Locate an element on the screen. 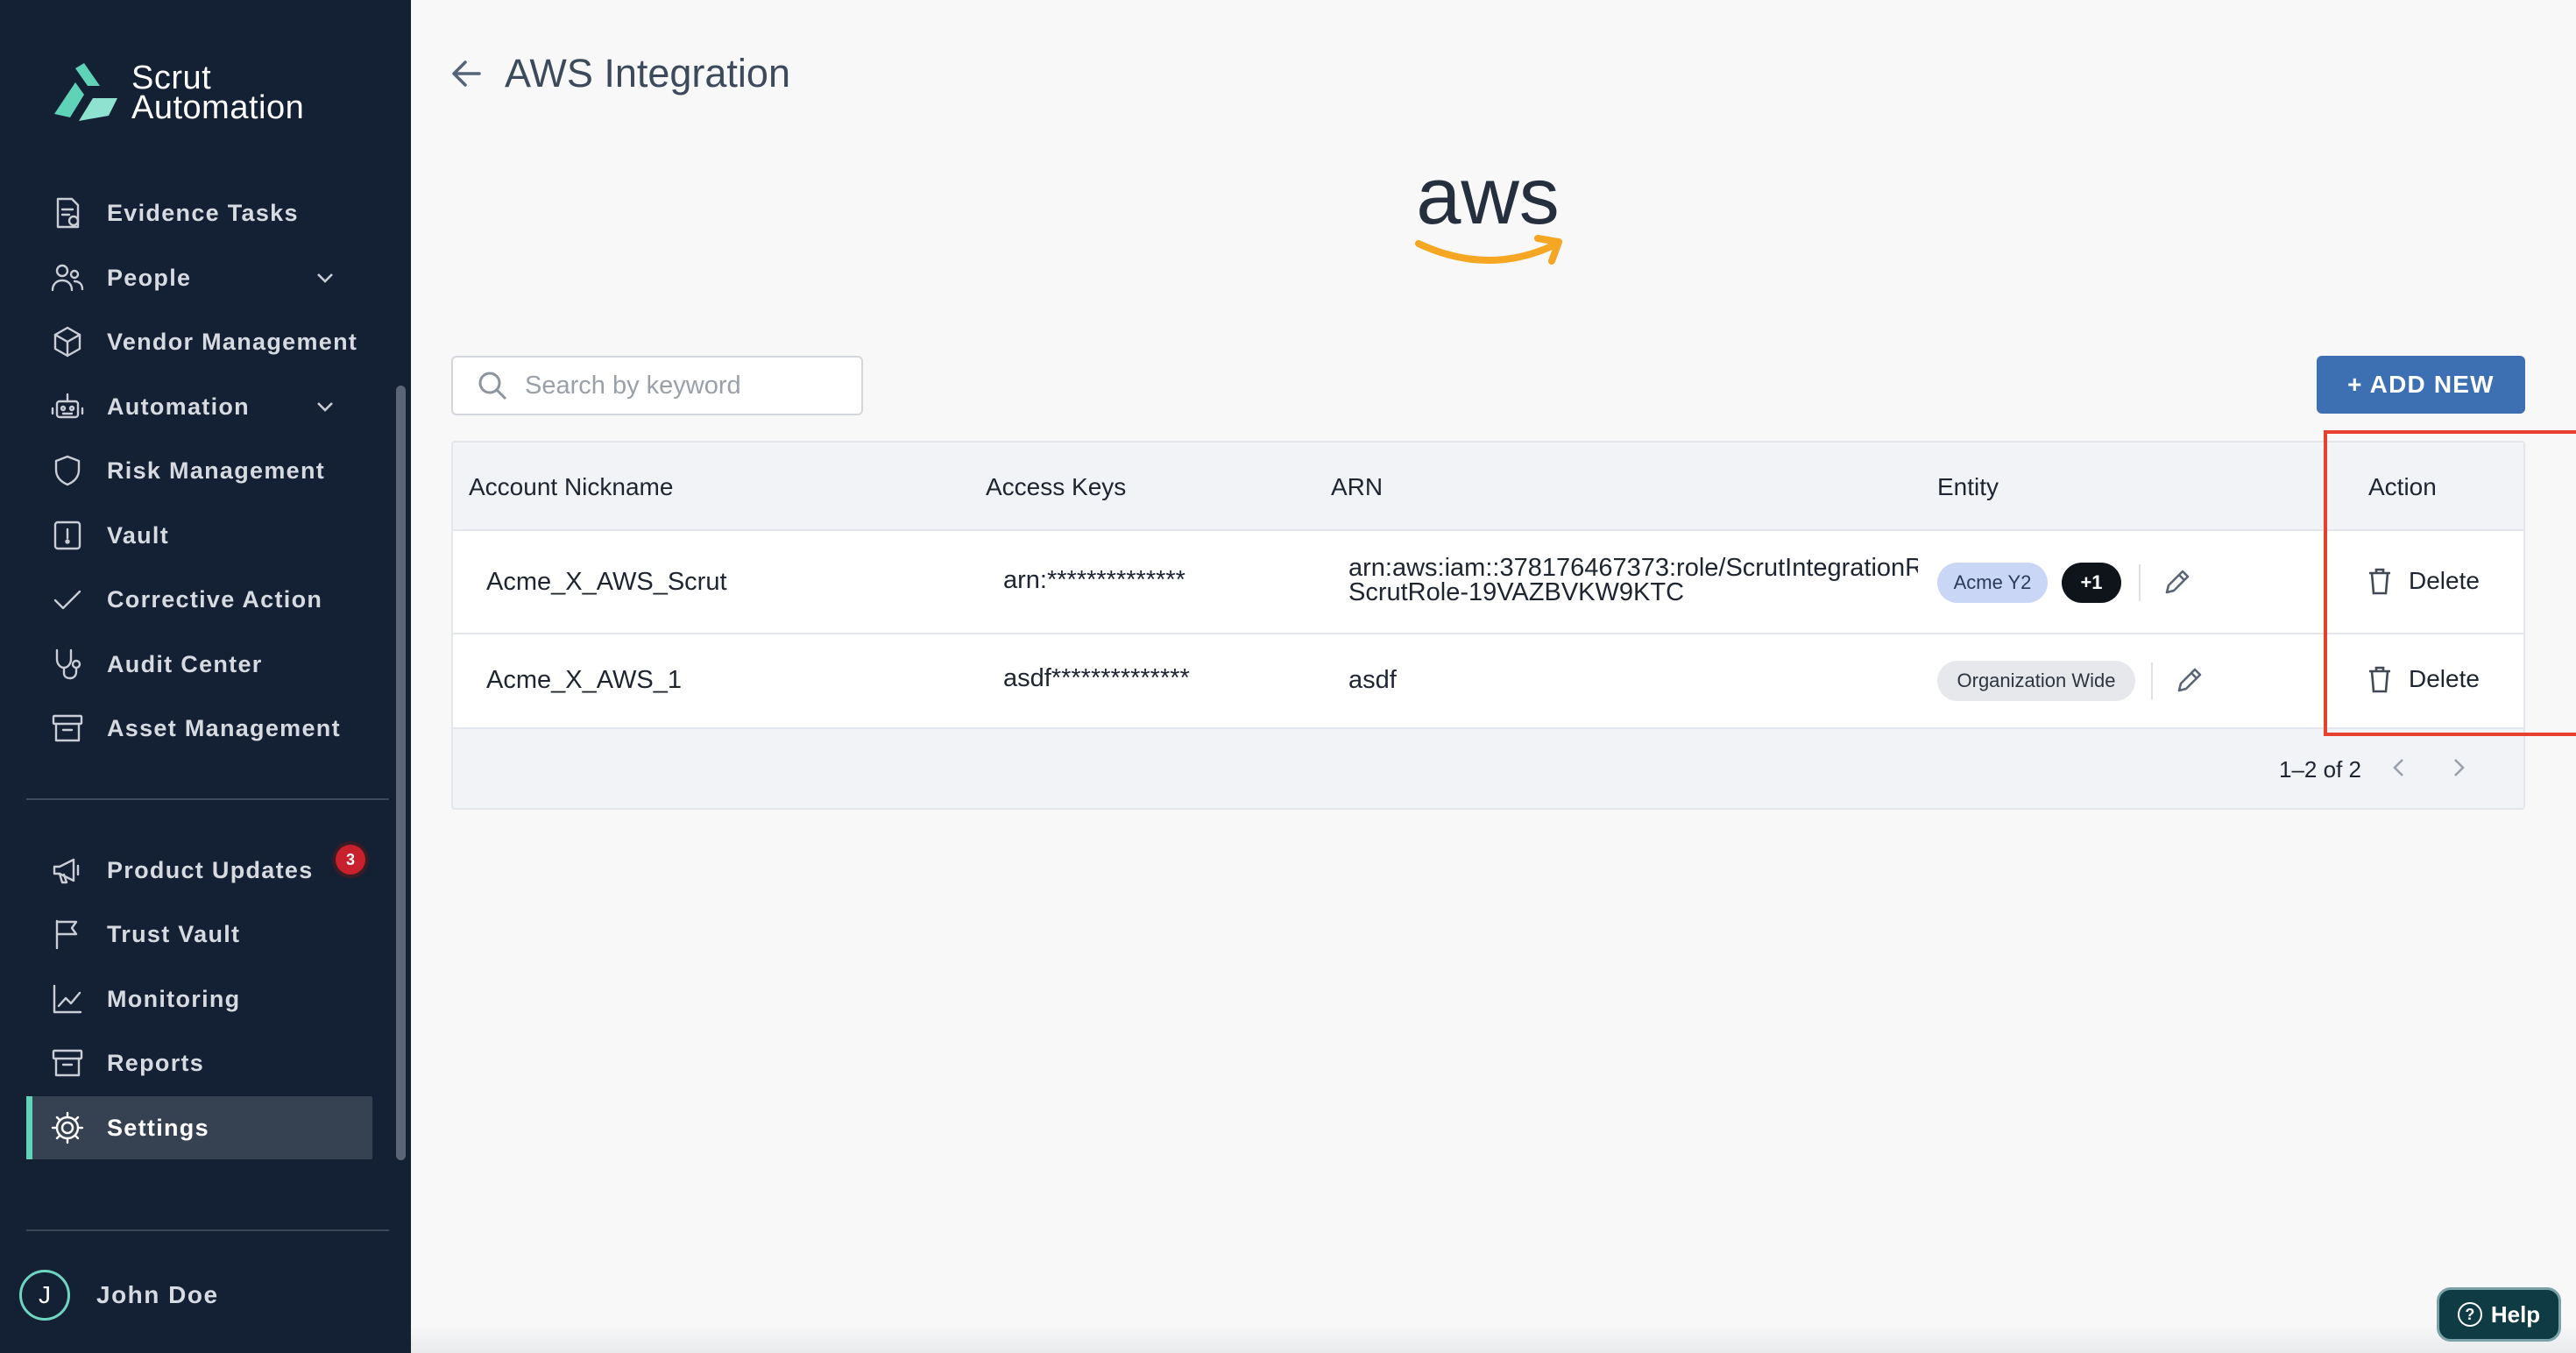  entity-more-chip: +1 is located at coordinates (2091, 583).